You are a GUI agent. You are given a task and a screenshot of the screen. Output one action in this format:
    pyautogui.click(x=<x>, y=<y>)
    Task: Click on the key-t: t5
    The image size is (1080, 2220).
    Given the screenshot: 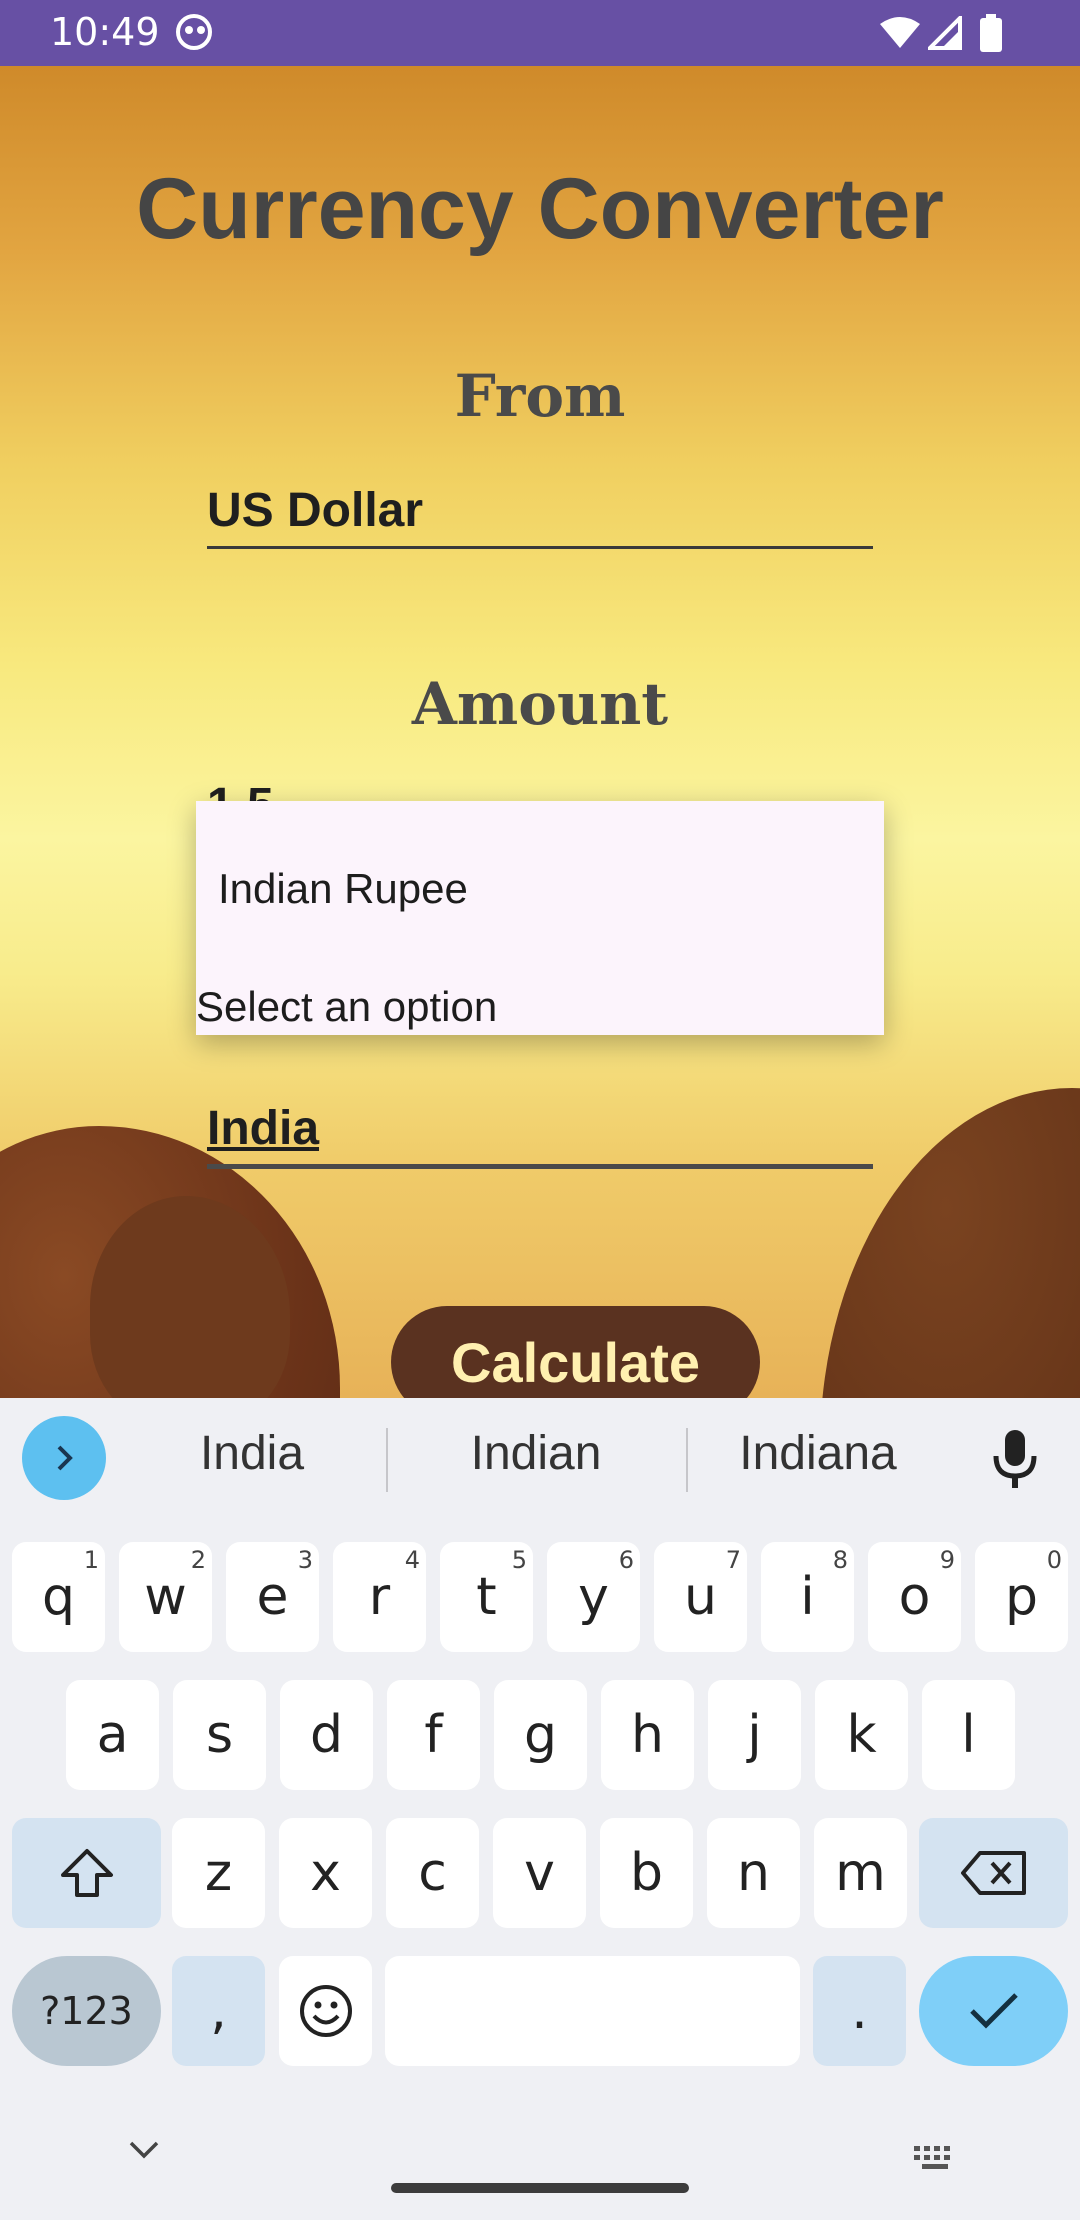 What is the action you would take?
    pyautogui.click(x=486, y=1597)
    